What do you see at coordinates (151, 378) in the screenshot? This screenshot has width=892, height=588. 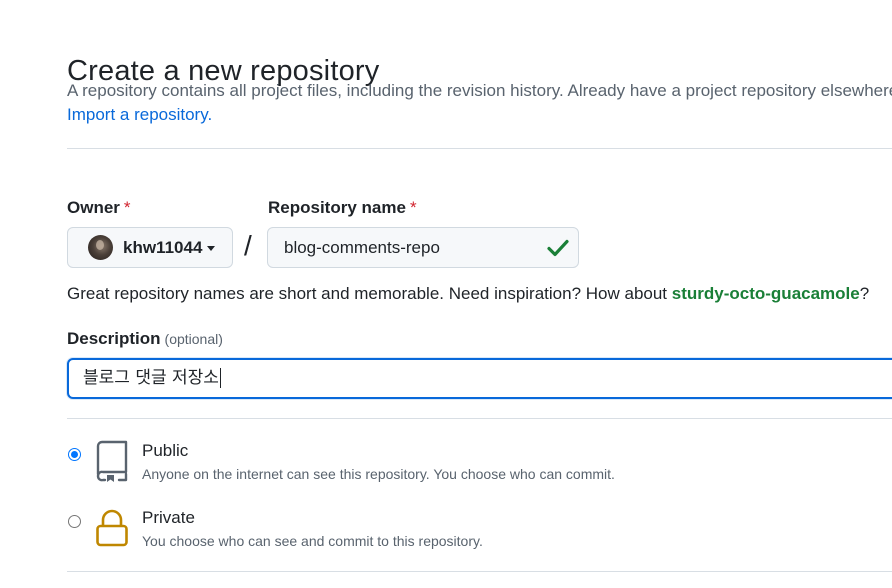 I see `description-input-value: 블로그 댓글 저장소` at bounding box center [151, 378].